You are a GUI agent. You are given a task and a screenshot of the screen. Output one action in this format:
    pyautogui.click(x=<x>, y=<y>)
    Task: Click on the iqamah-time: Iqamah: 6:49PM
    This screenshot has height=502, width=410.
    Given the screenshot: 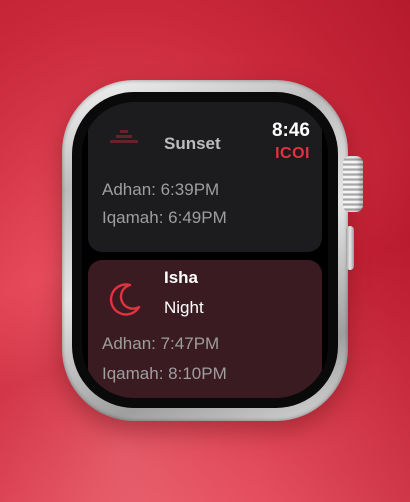 What is the action you would take?
    pyautogui.click(x=164, y=217)
    